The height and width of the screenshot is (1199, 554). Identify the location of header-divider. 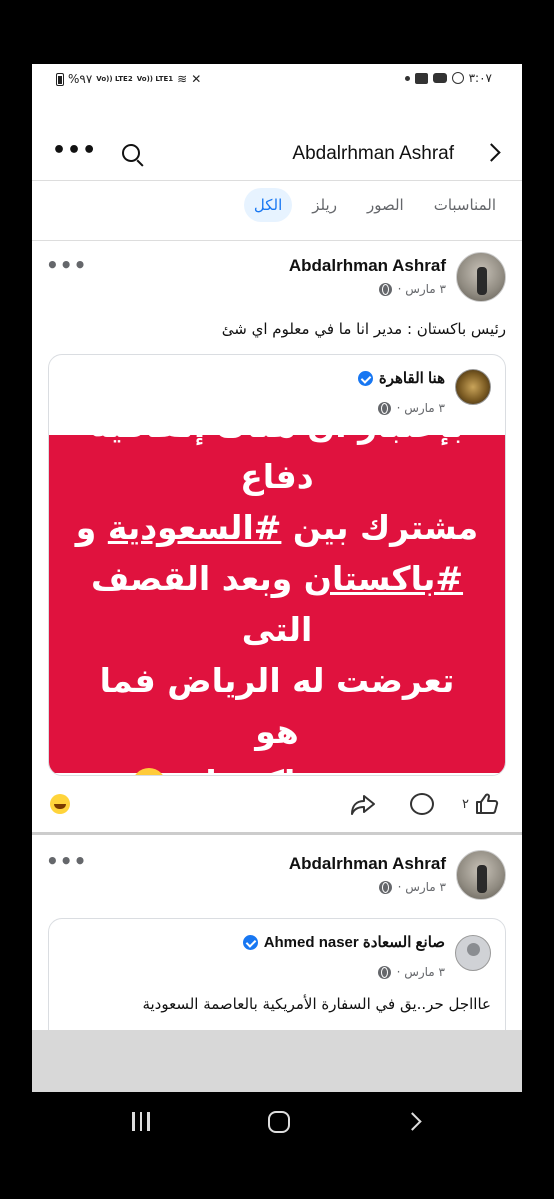
(277, 180).